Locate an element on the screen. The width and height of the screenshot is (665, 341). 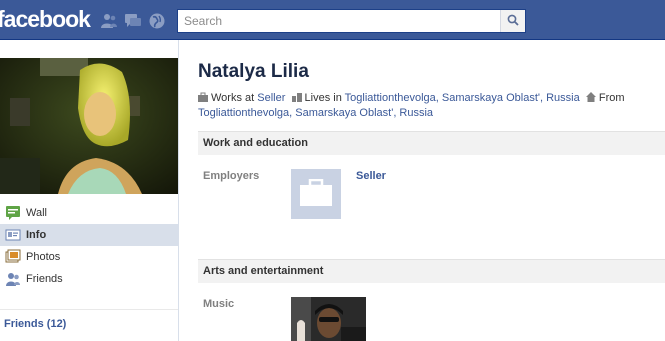
friends-count-link: Friends (12) is located at coordinates (35, 324).